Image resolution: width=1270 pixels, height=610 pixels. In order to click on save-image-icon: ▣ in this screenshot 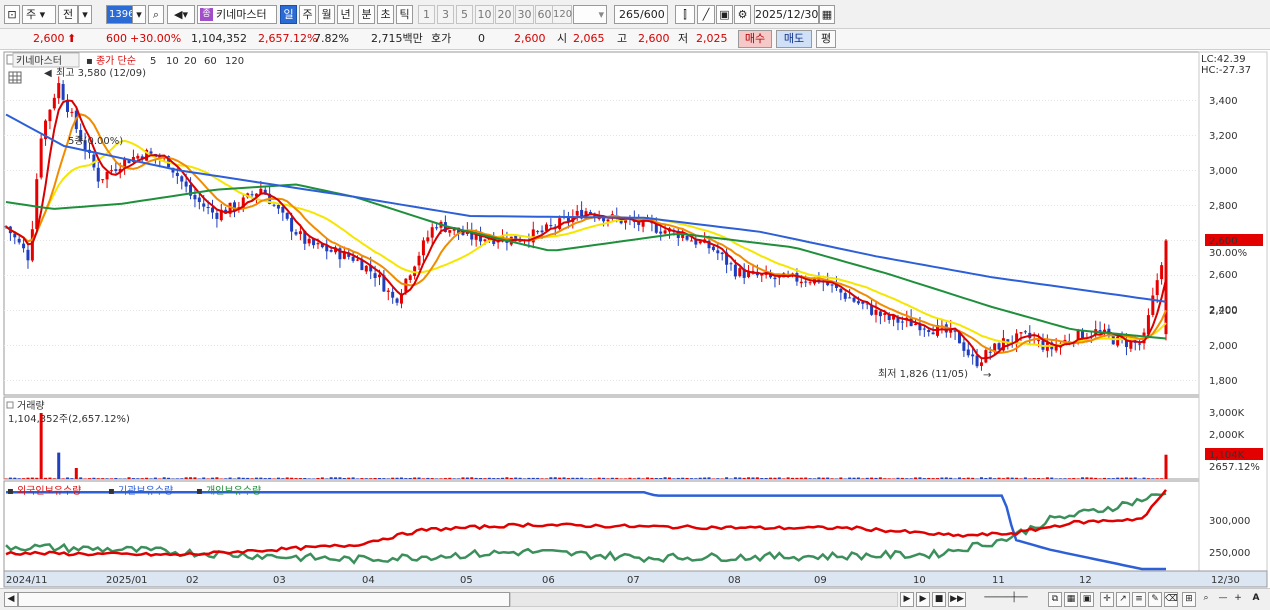, I will do `click(1087, 599)`.